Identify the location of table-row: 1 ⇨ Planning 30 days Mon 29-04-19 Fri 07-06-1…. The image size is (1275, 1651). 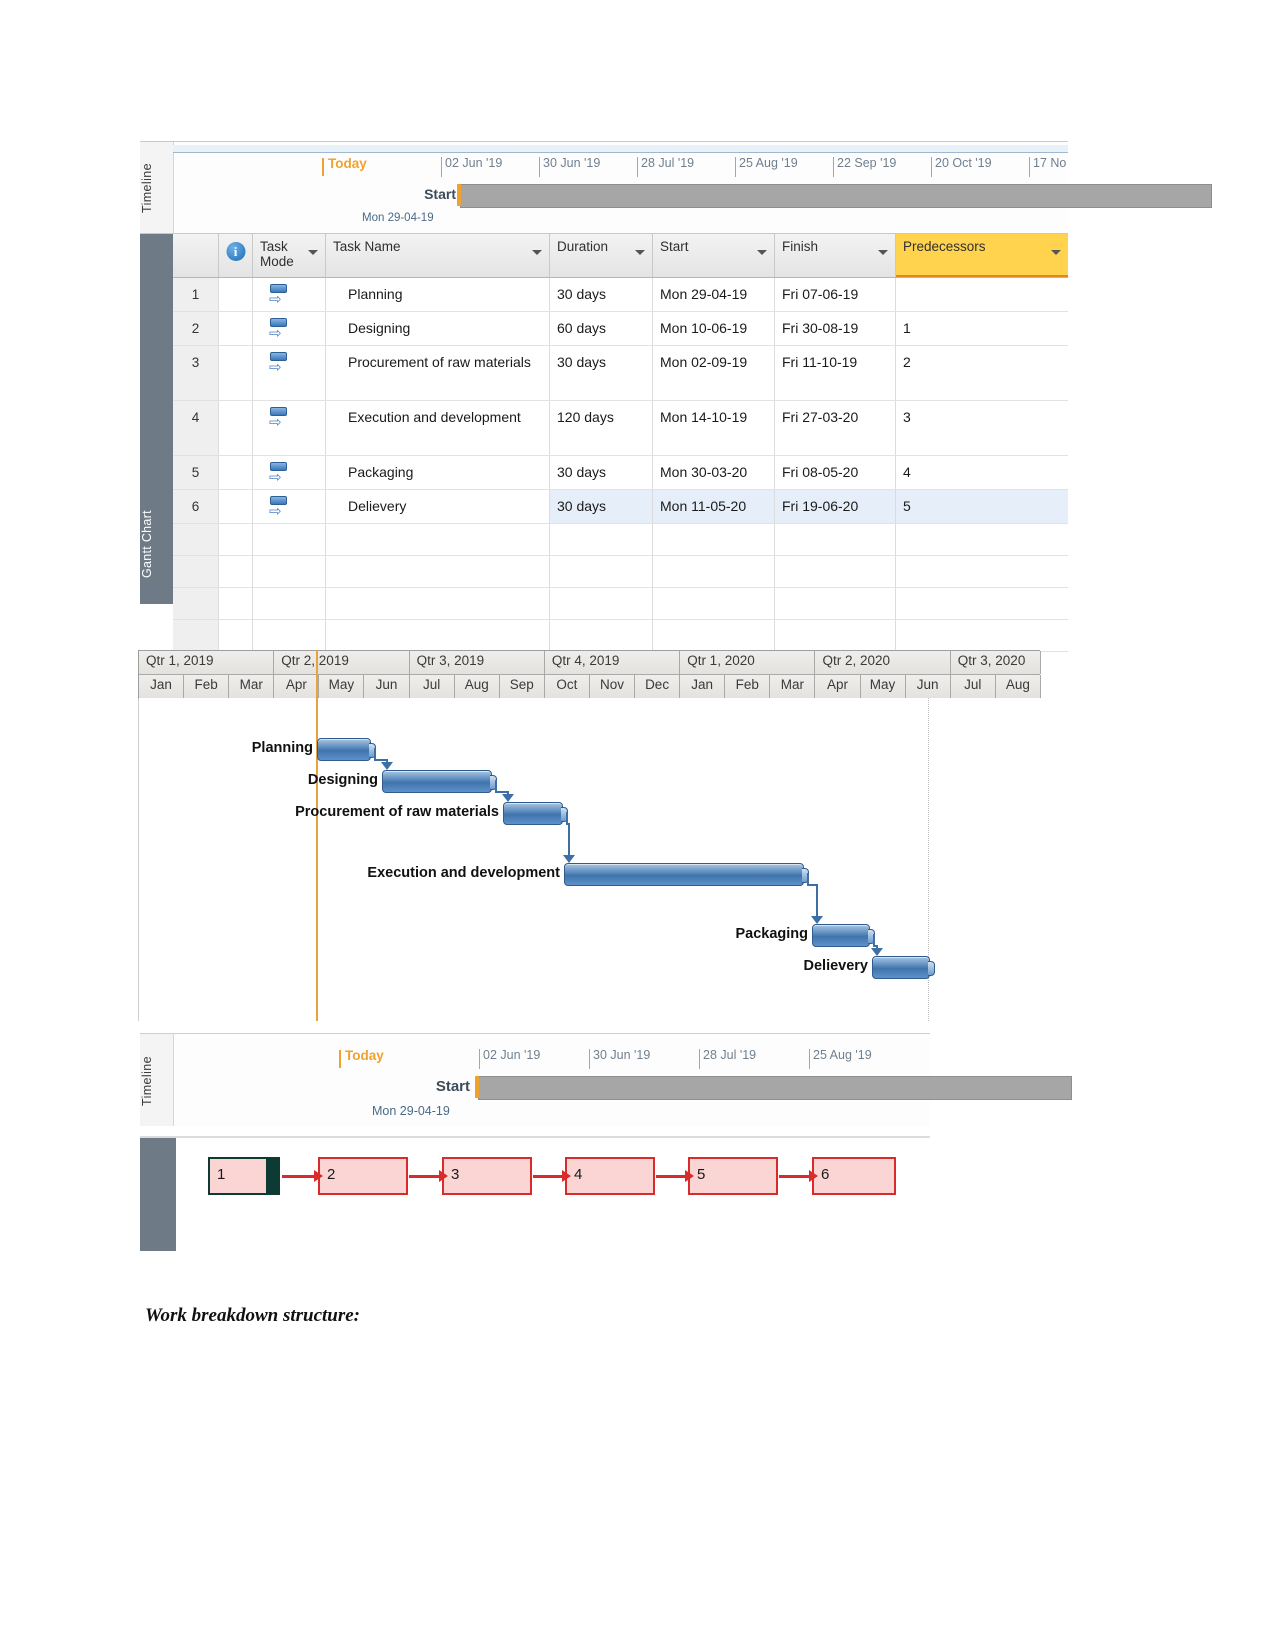
(620, 295).